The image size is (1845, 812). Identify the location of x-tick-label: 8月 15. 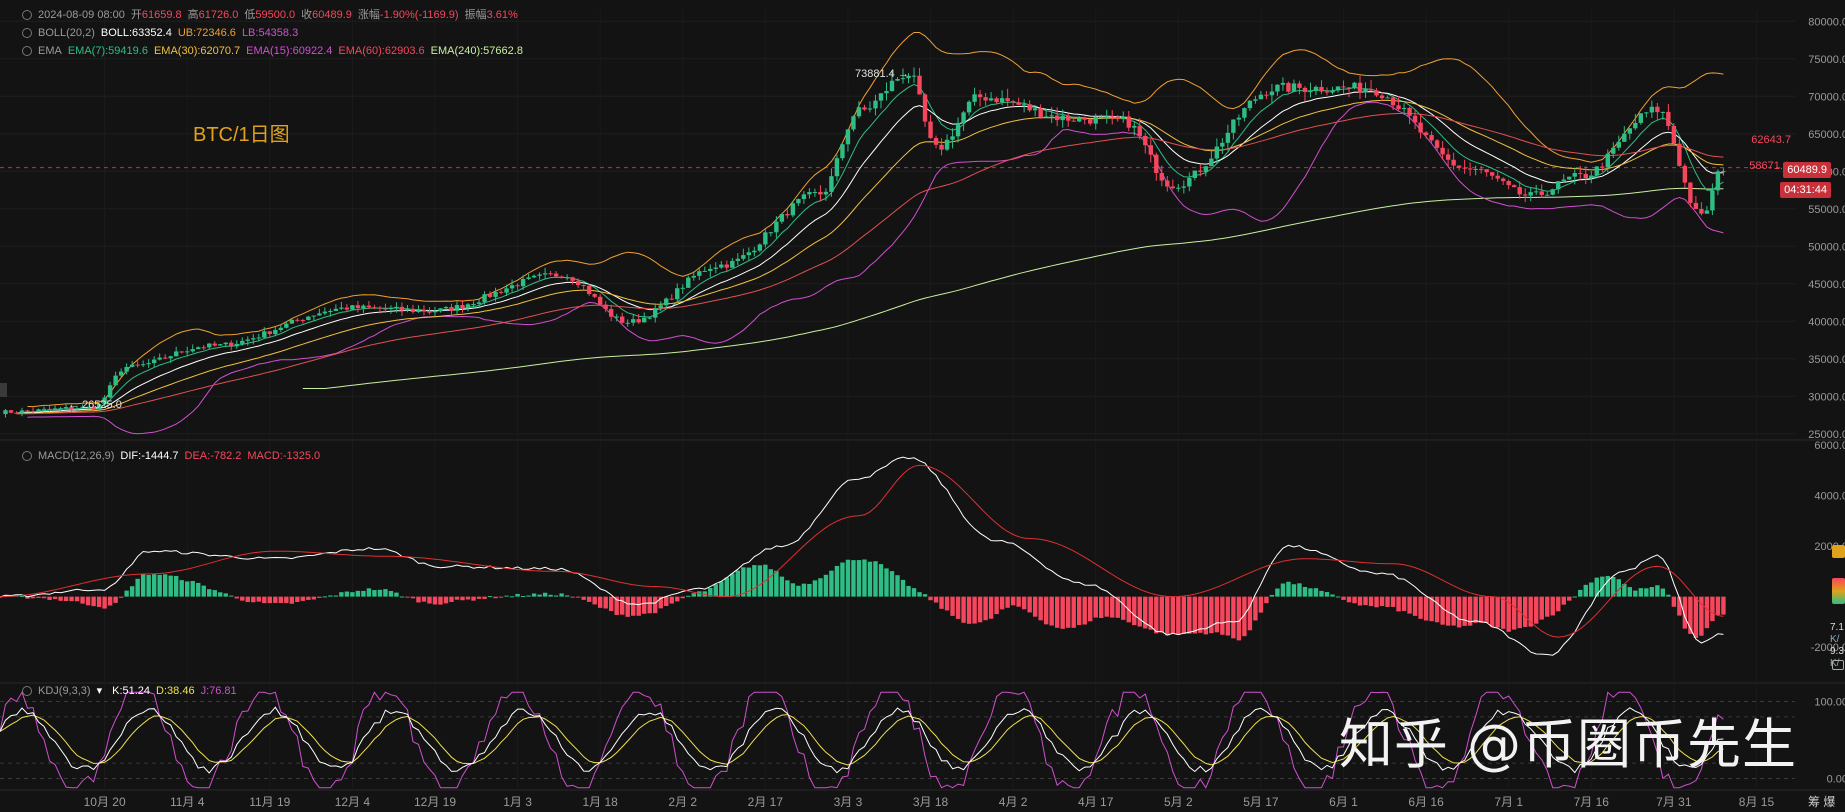
(1757, 802).